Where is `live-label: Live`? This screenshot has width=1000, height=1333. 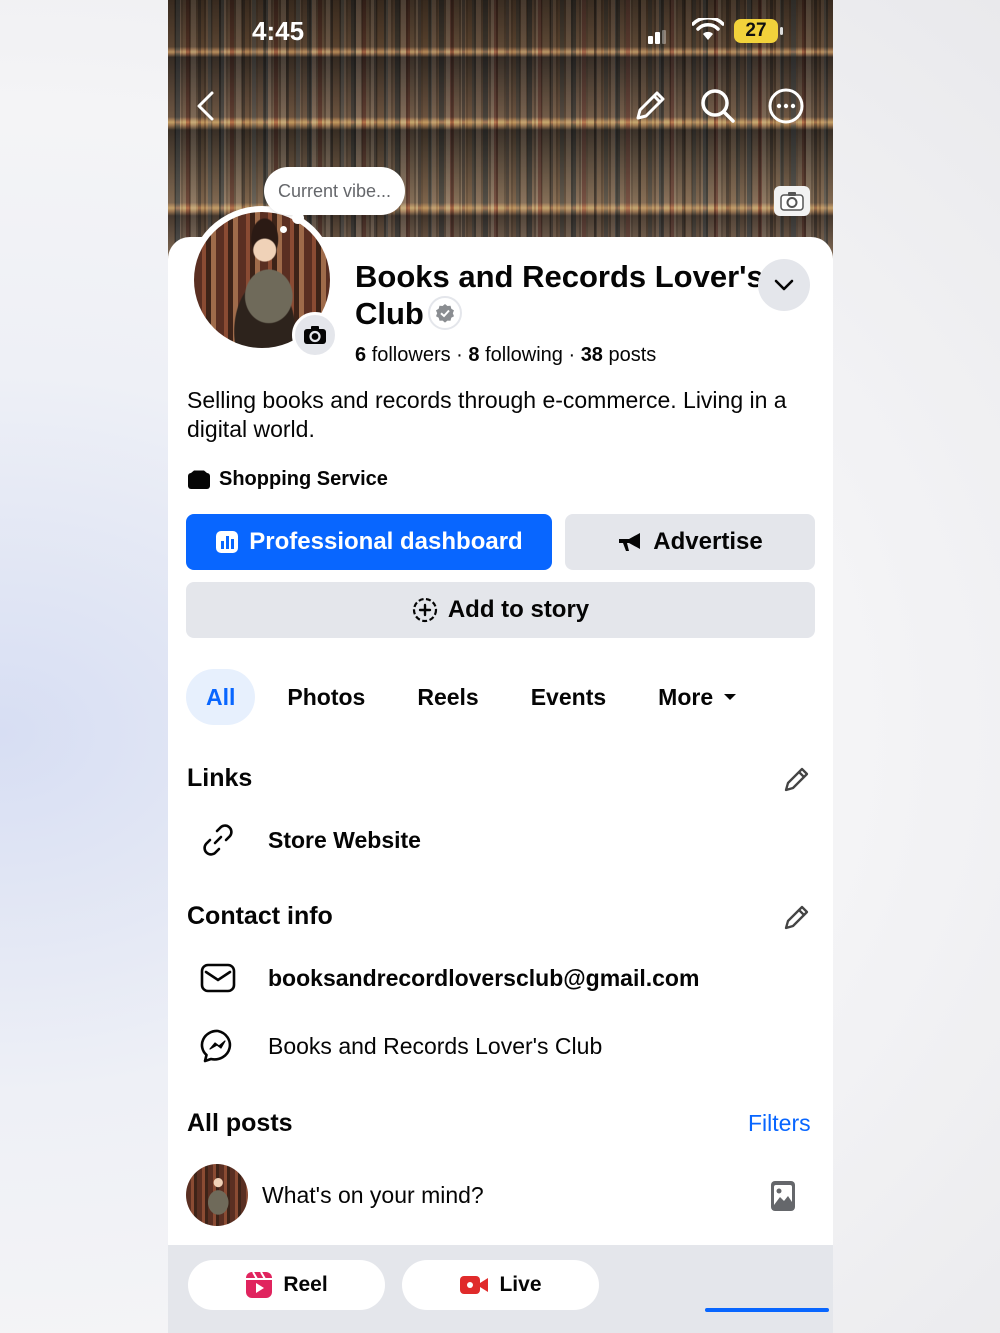 live-label: Live is located at coordinates (520, 1284).